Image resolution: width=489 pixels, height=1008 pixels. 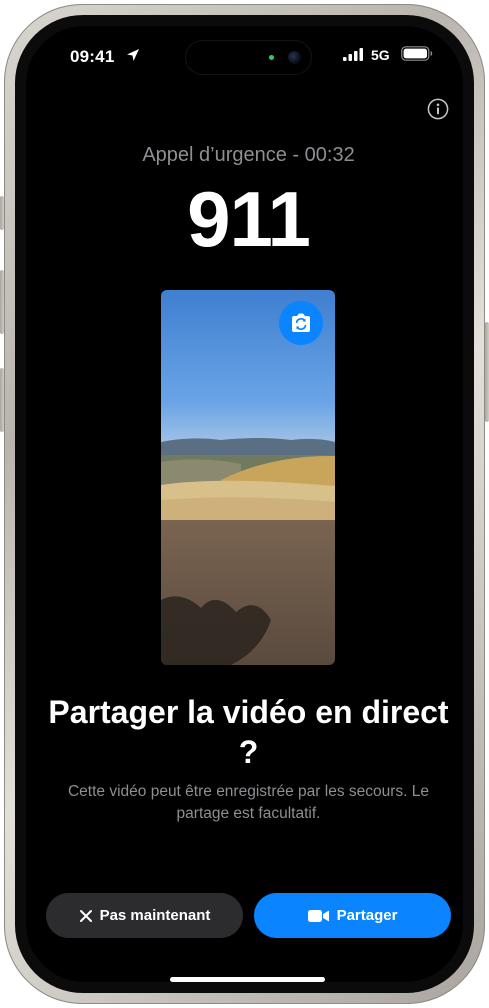 I want to click on share-label: Partager, so click(x=367, y=915).